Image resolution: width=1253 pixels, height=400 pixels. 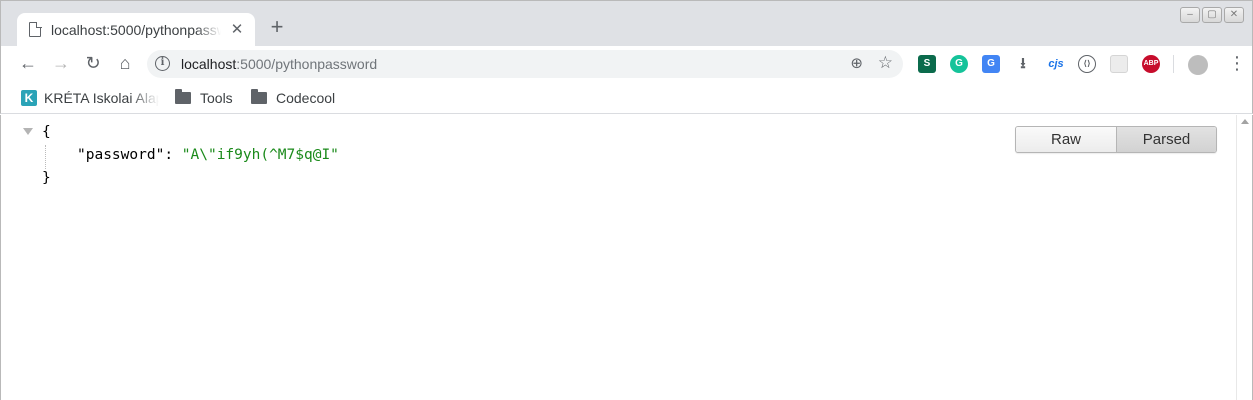 I want to click on extension-grammarly-icon: G, so click(x=959, y=64).